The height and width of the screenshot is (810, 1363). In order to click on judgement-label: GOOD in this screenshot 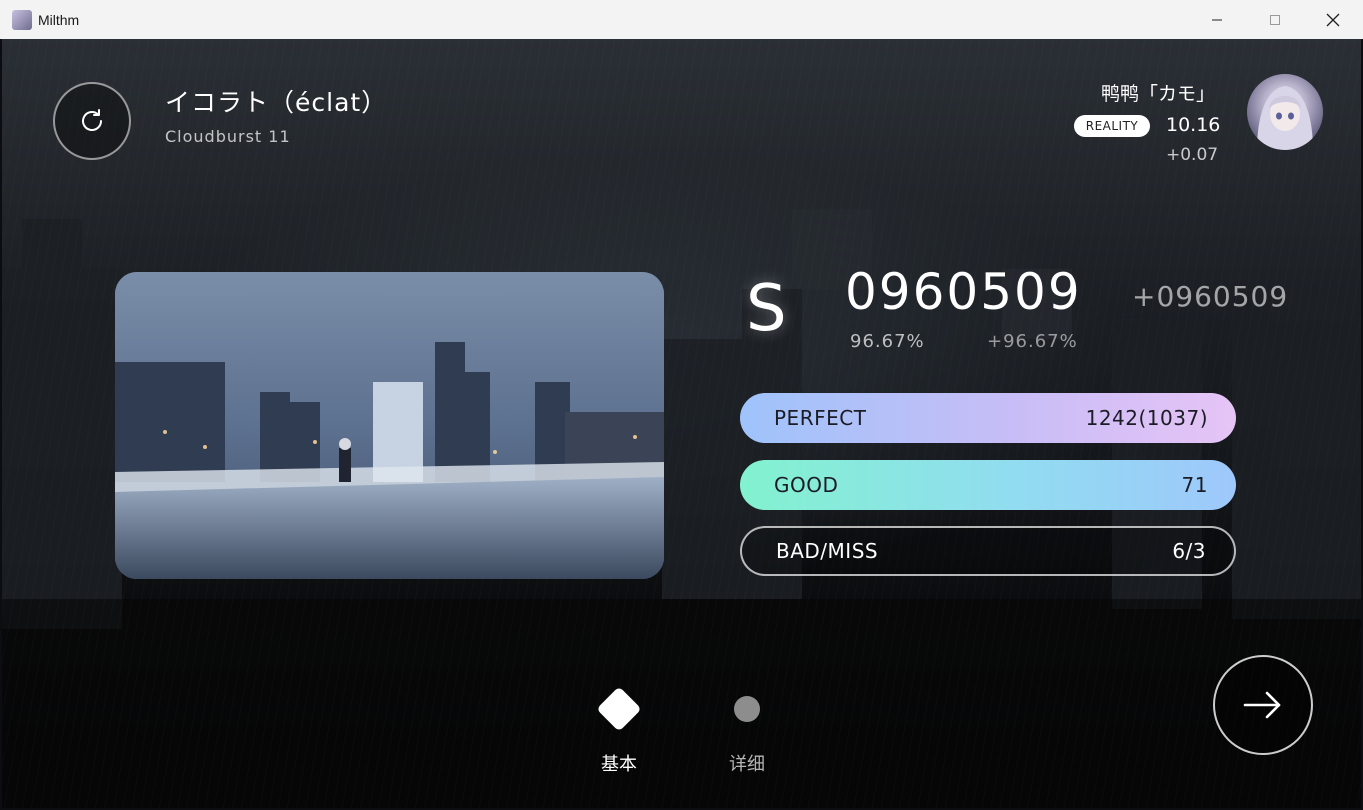, I will do `click(806, 485)`.